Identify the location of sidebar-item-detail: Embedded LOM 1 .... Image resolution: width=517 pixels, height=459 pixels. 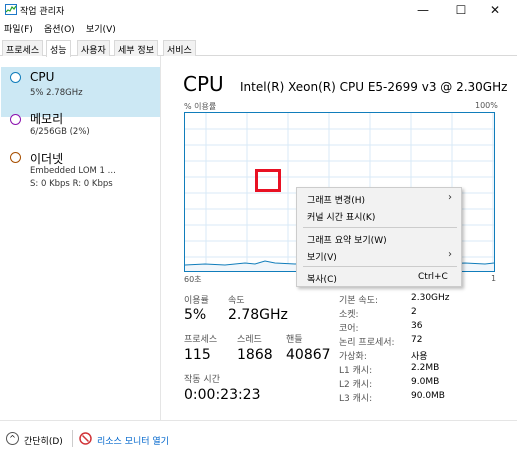
(73, 171).